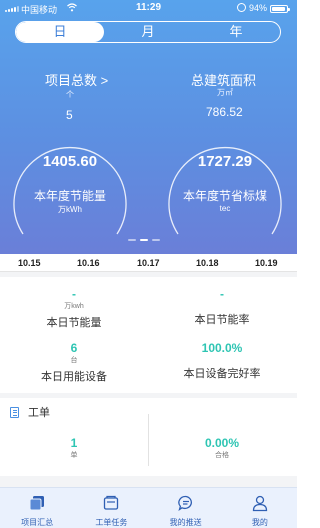  Describe the element at coordinates (225, 161) in the screenshot. I see `coal-saving-value: 1727.29` at that location.